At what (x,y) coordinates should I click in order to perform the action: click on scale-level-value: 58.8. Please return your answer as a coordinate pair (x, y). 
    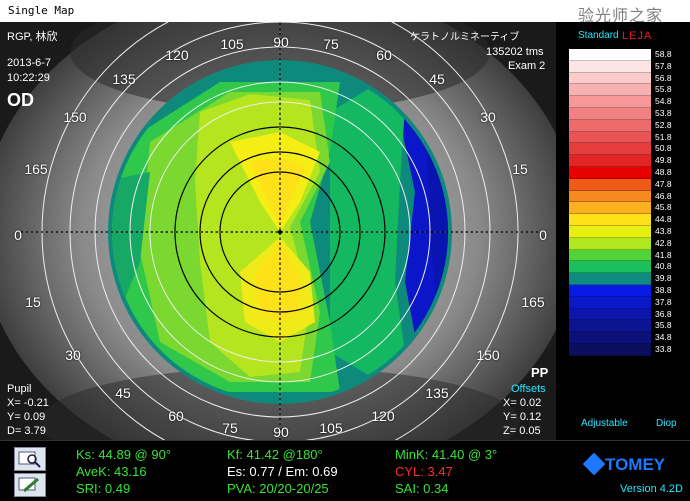
    Looking at the image, I should click on (663, 54).